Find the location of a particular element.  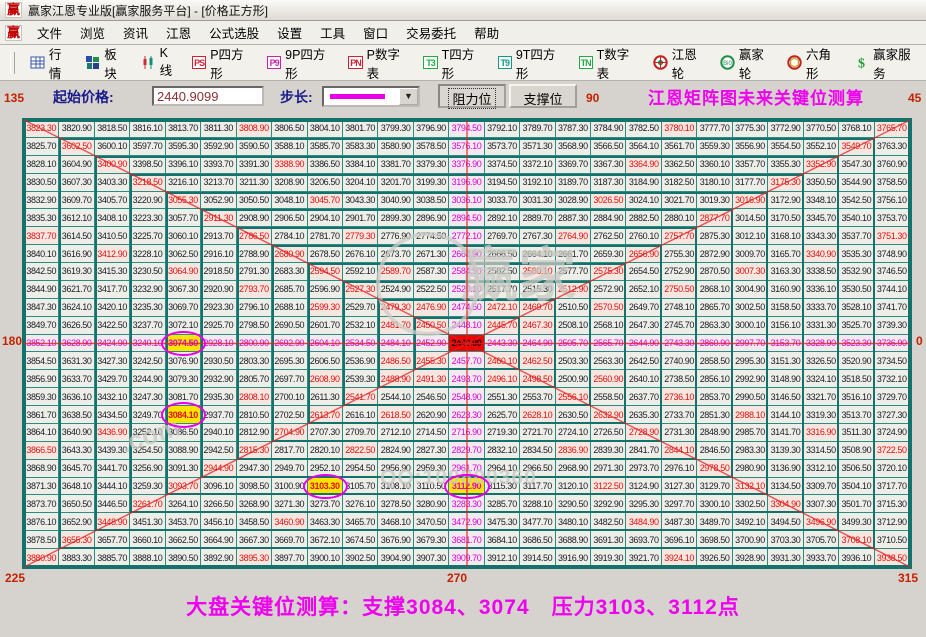

menu-item-帮助: 帮助 is located at coordinates (486, 32).